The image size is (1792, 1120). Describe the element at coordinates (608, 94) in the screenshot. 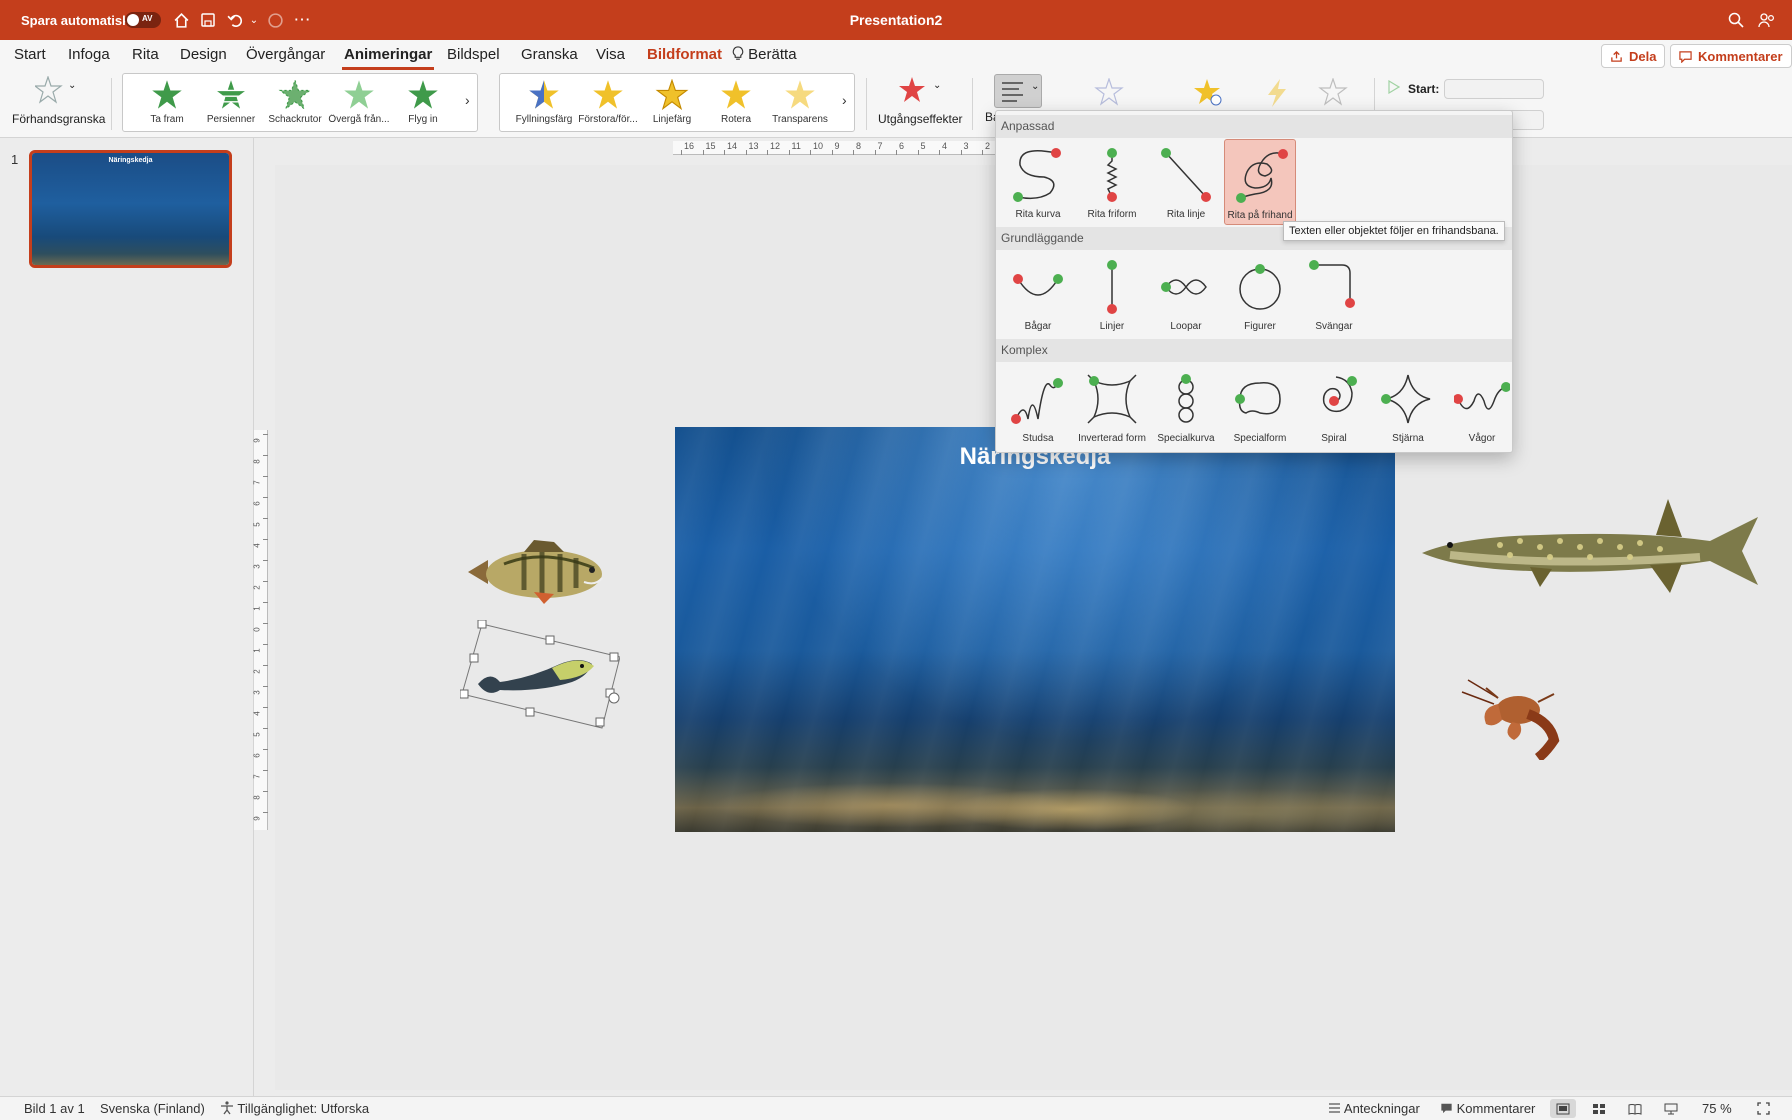

I see `grow-star-icon` at that location.